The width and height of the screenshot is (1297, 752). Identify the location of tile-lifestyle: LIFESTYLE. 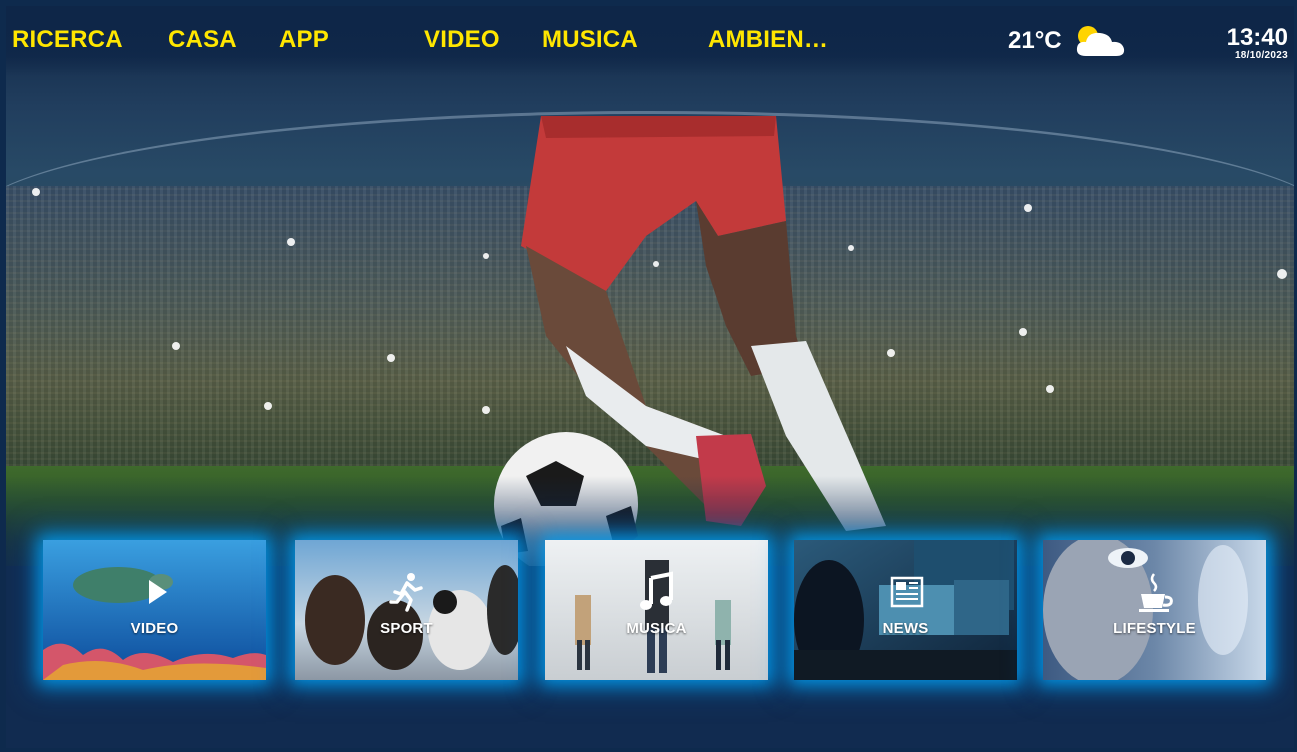
(1154, 610).